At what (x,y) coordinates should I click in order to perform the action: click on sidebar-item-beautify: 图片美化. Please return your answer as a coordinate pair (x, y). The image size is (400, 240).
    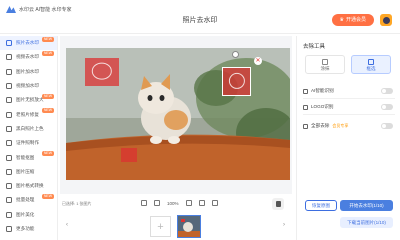
    Looking at the image, I should click on (28, 215).